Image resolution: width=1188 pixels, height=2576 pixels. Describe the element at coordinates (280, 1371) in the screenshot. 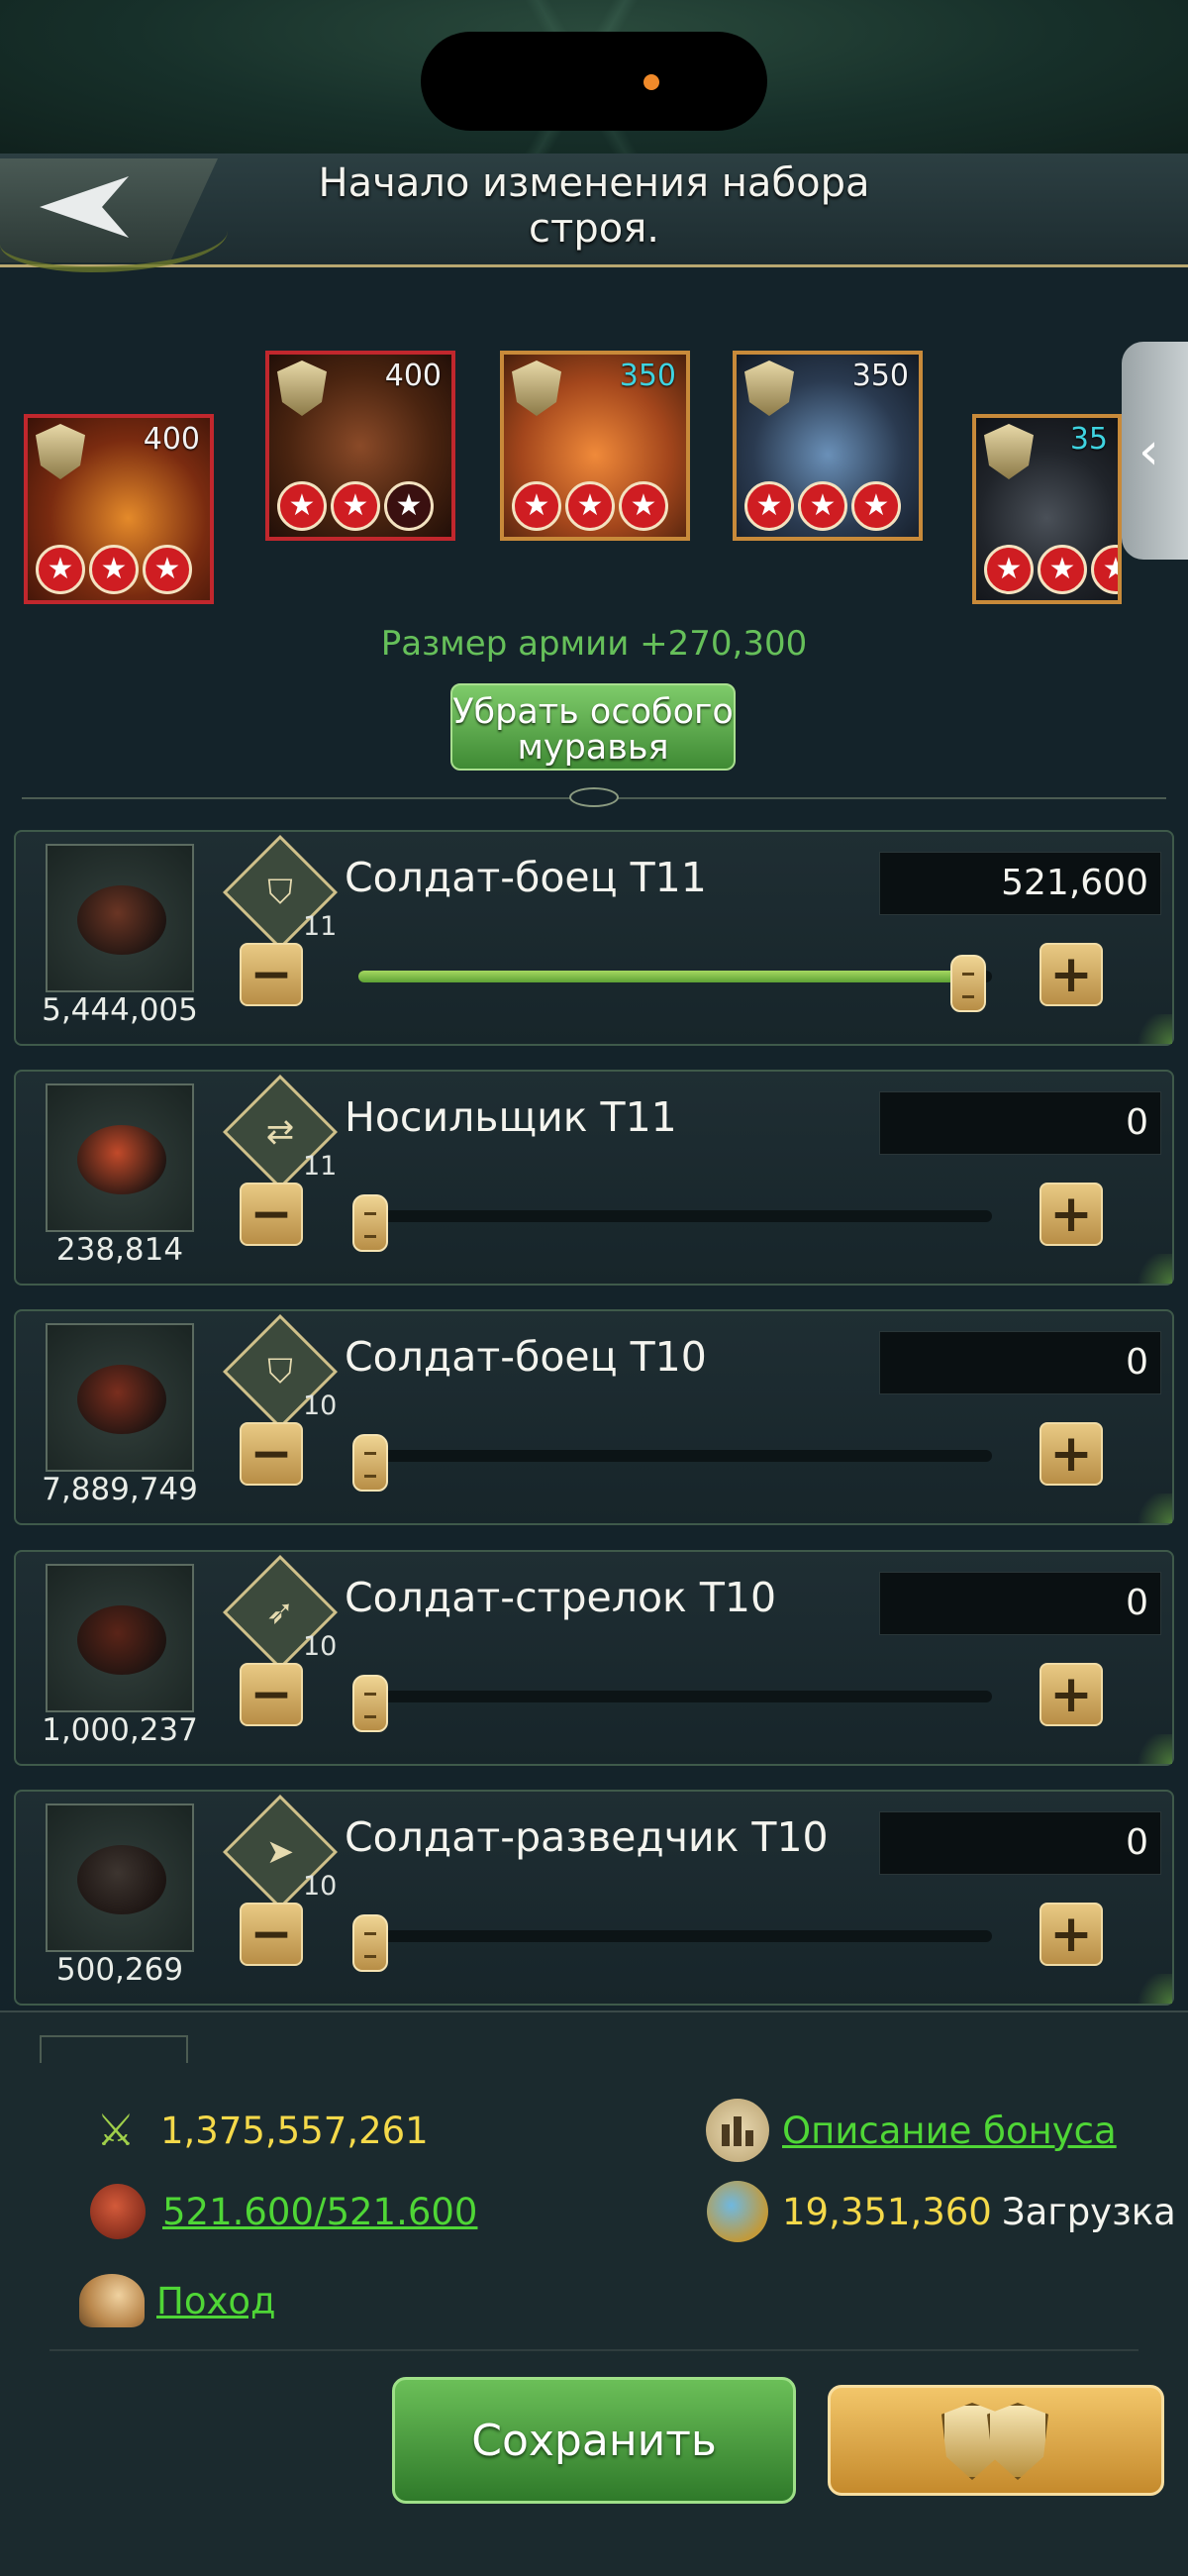

I see `shield-icon: ⛉` at that location.